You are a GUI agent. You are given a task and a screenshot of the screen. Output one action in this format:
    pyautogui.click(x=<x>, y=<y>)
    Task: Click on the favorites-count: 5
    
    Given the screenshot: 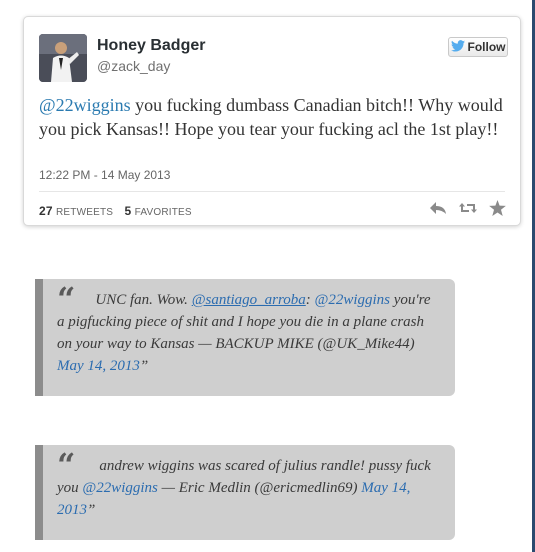 What is the action you would take?
    pyautogui.click(x=127, y=211)
    